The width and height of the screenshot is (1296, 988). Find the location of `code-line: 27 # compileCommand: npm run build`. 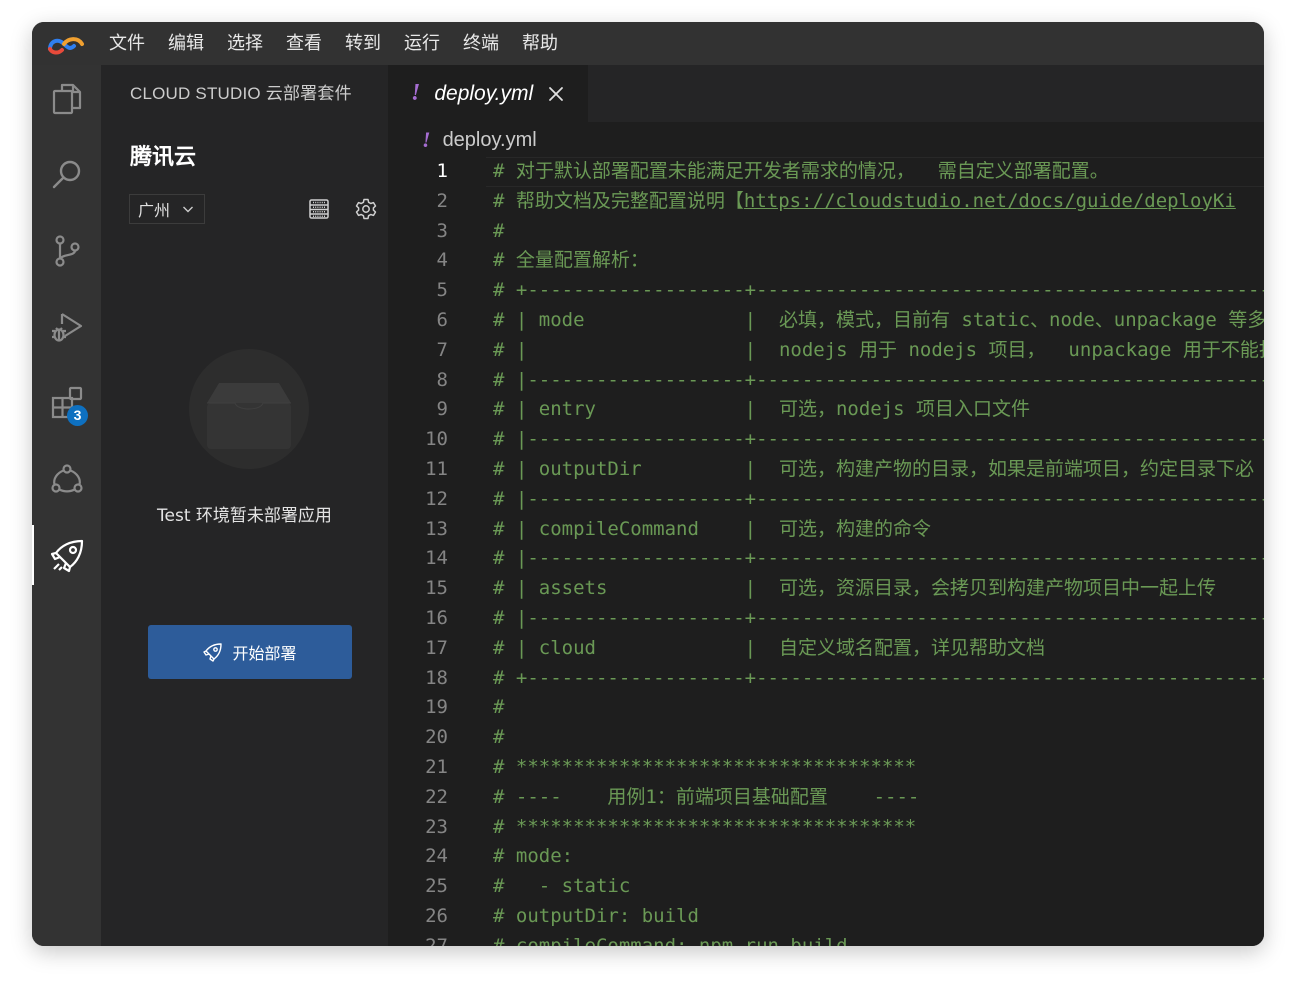

code-line: 27 # compileCommand: npm run build is located at coordinates (826, 938).